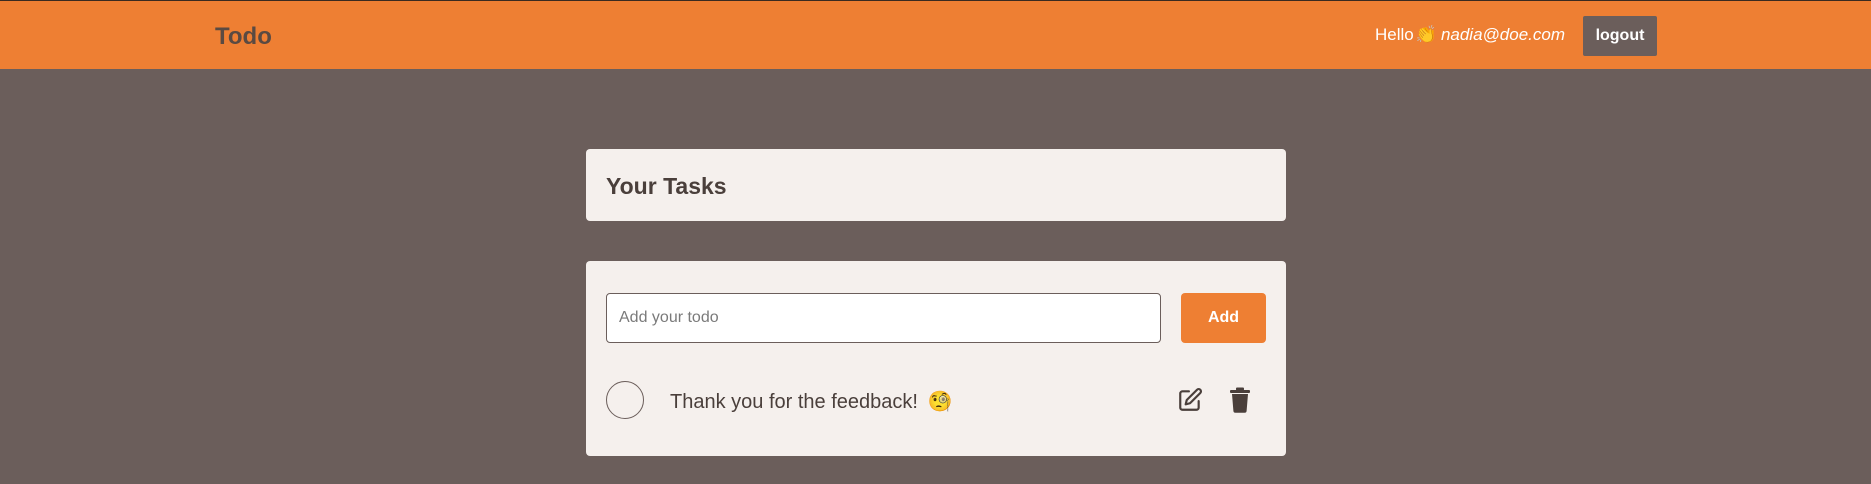 The width and height of the screenshot is (1871, 484). What do you see at coordinates (940, 402) in the screenshot?
I see `monocle-face-icon: 🧐` at bounding box center [940, 402].